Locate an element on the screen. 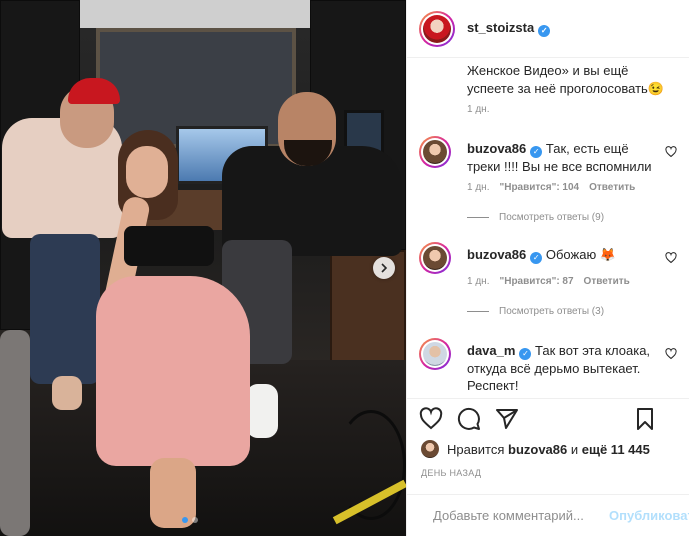  view-replies-button: Посмотреть ответы (3) is located at coordinates (535, 311).